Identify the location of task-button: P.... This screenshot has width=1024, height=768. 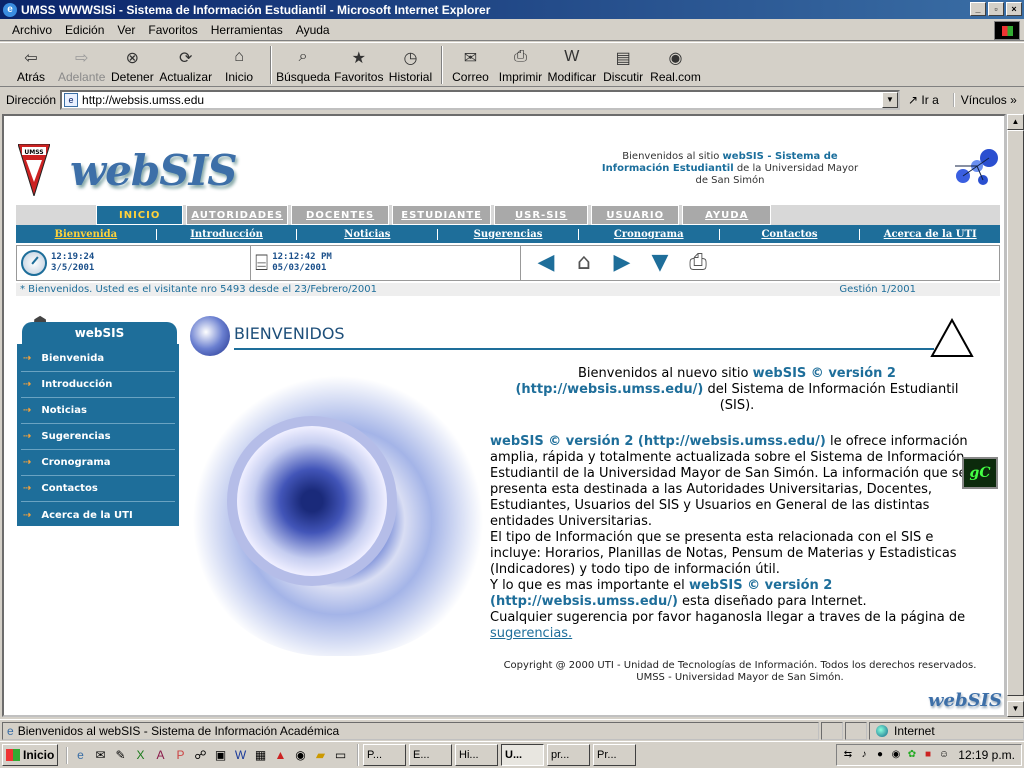
(384, 755).